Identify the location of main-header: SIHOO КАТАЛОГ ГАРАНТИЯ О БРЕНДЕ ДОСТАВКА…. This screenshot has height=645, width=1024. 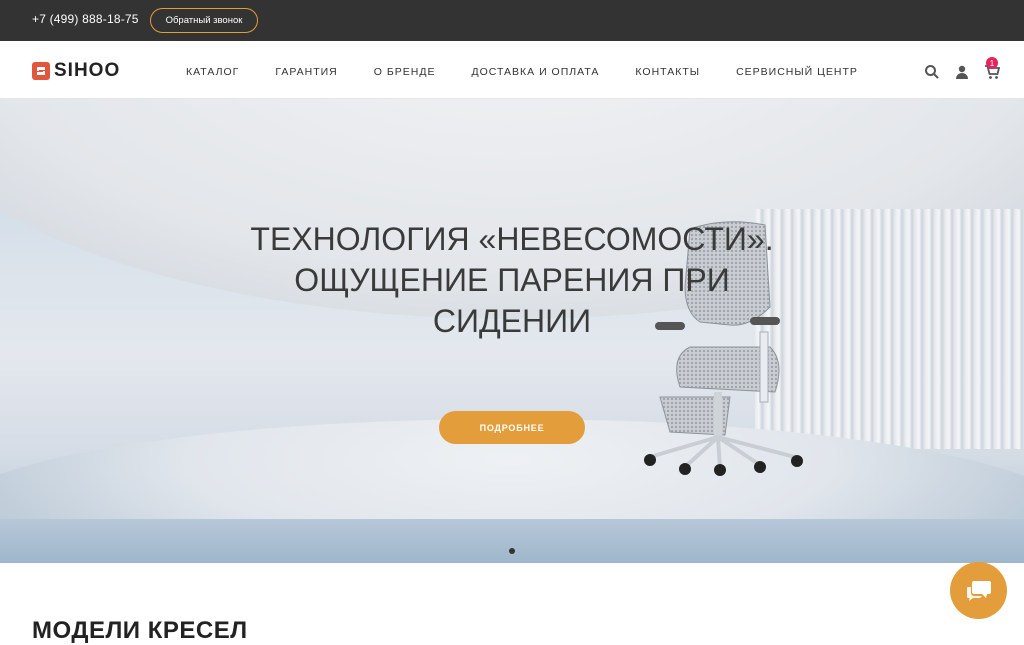
(512, 70).